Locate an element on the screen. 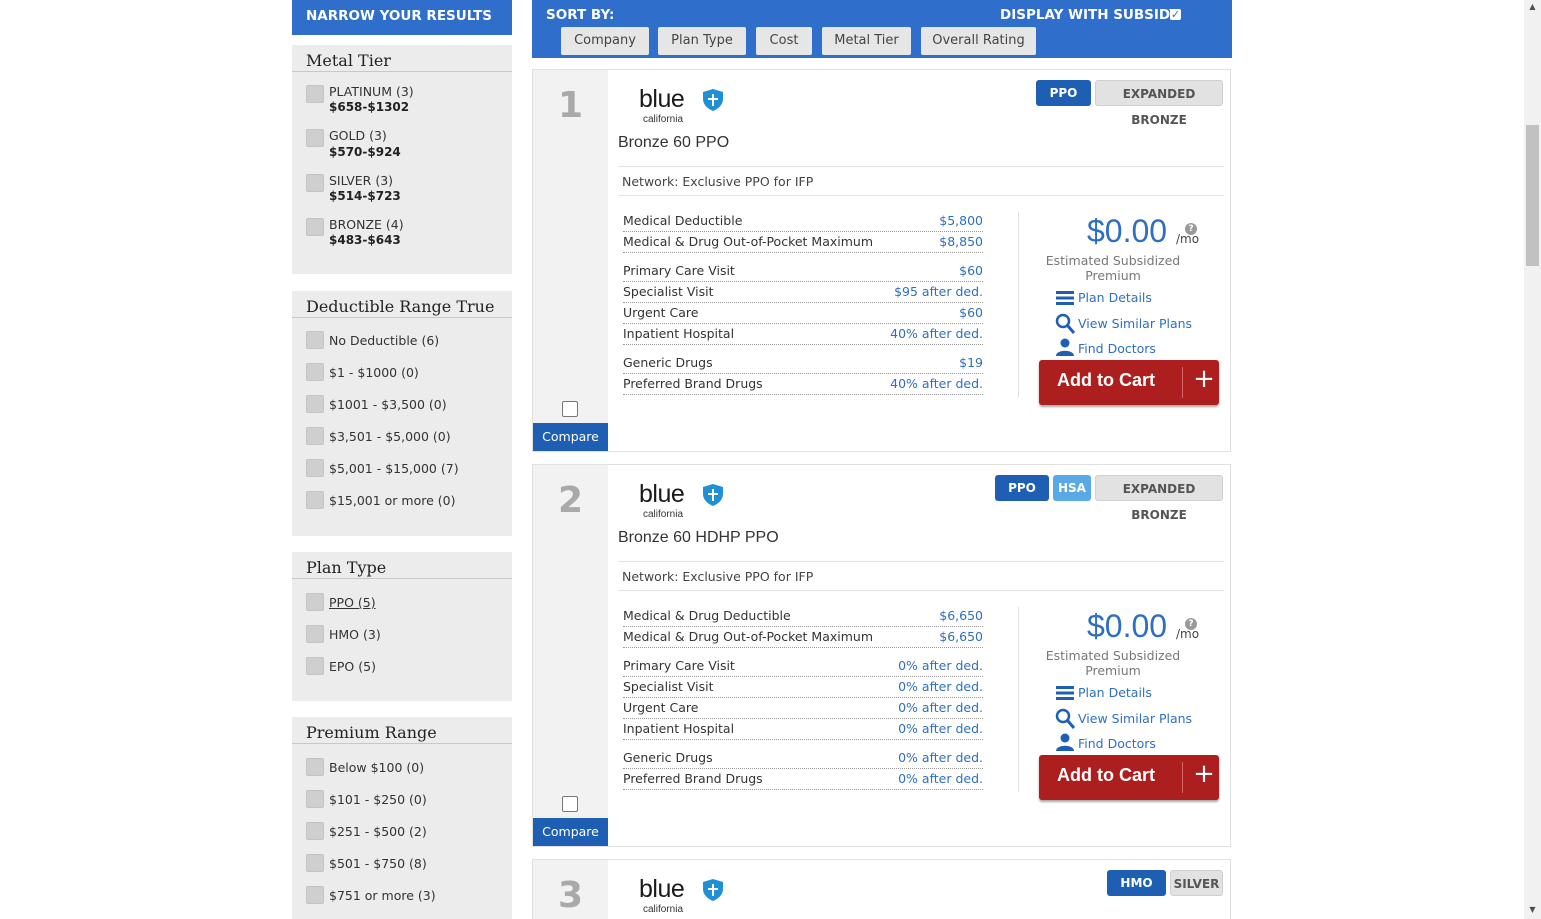 This screenshot has height=919, width=1541. gold-checkbox is located at coordinates (315, 138).